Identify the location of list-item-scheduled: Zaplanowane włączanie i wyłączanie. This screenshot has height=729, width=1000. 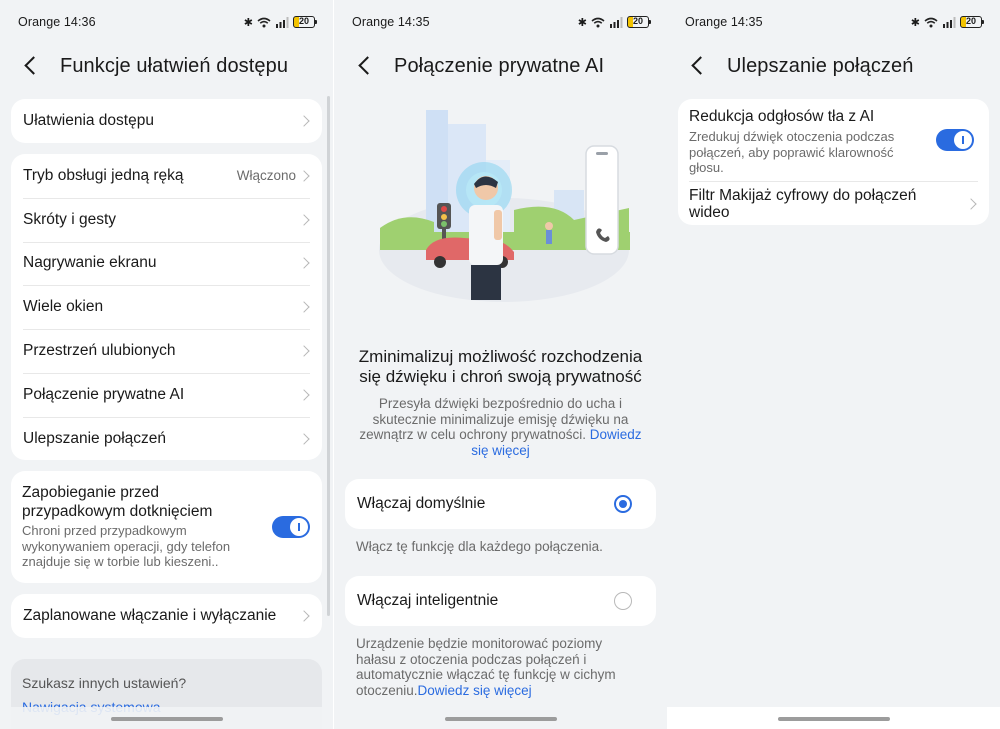
(166, 616).